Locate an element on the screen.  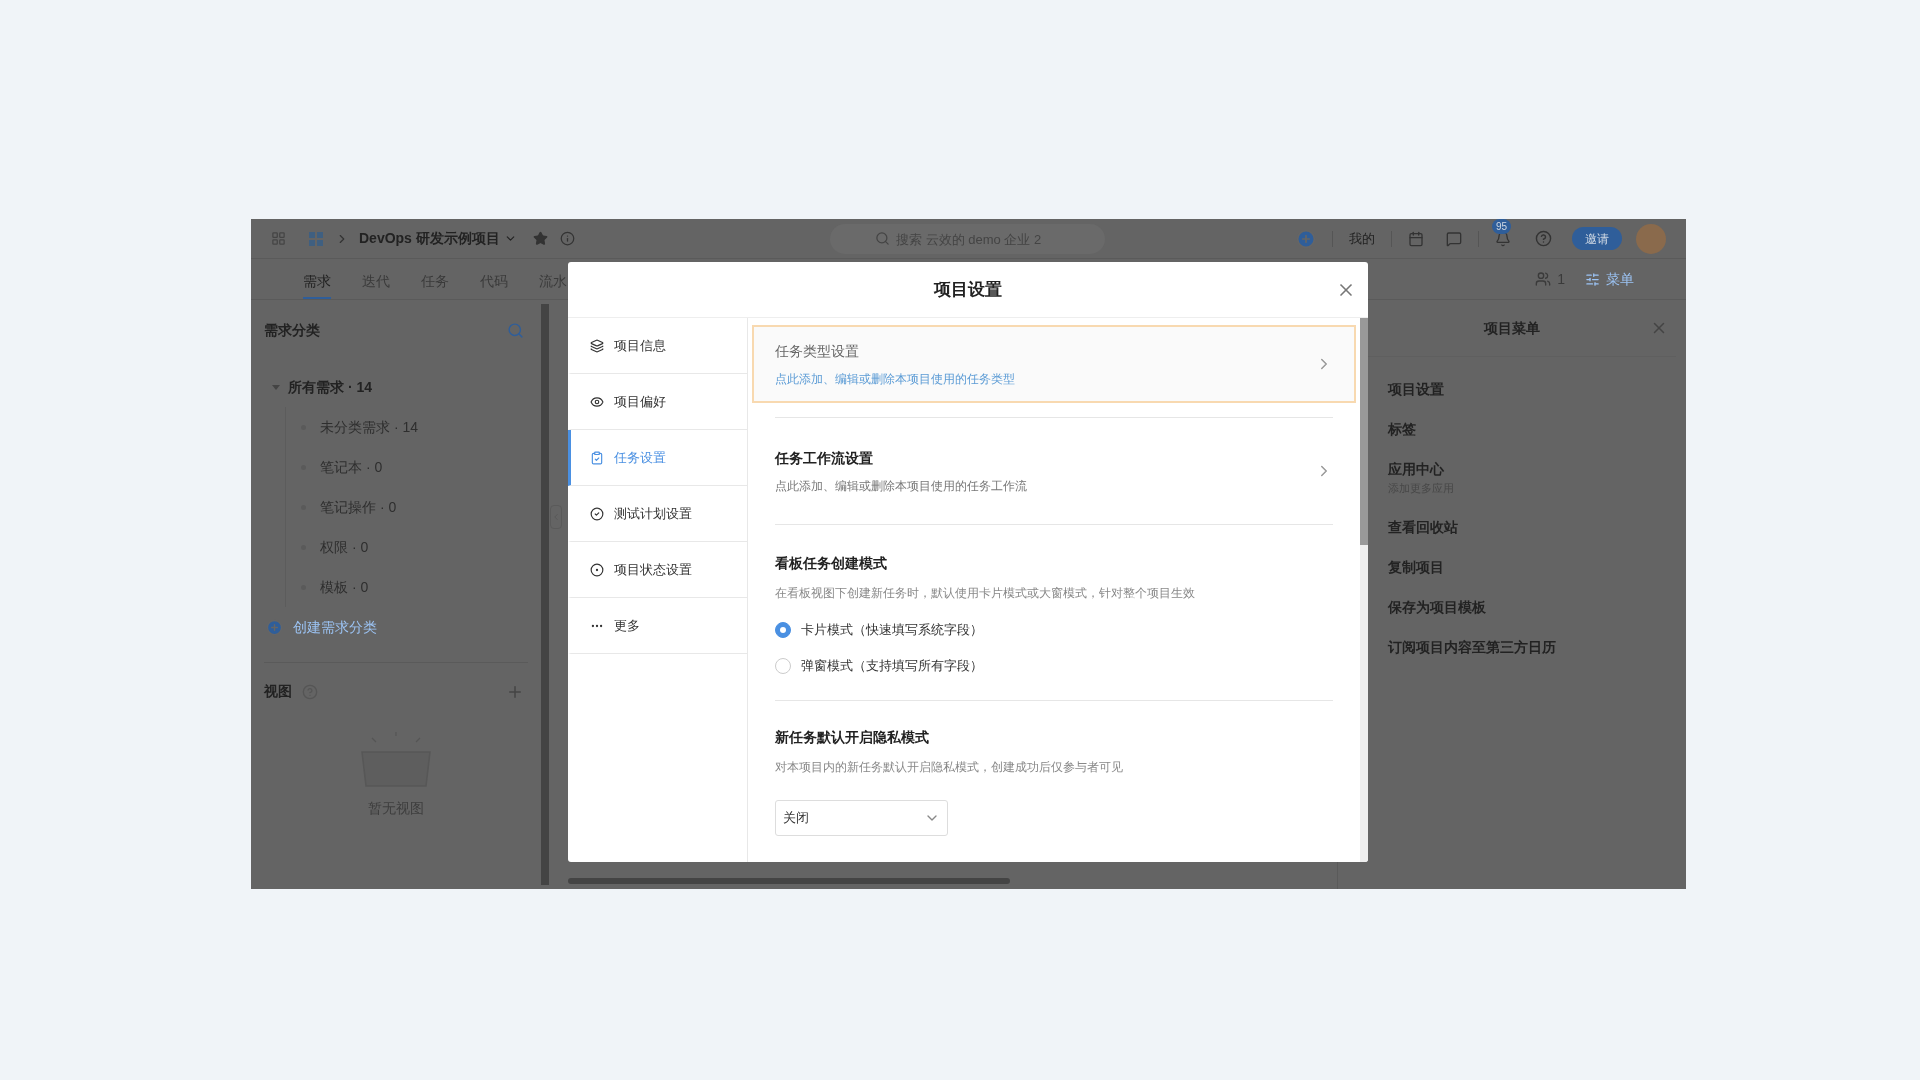
section-title: 视图 is located at coordinates (278, 691).